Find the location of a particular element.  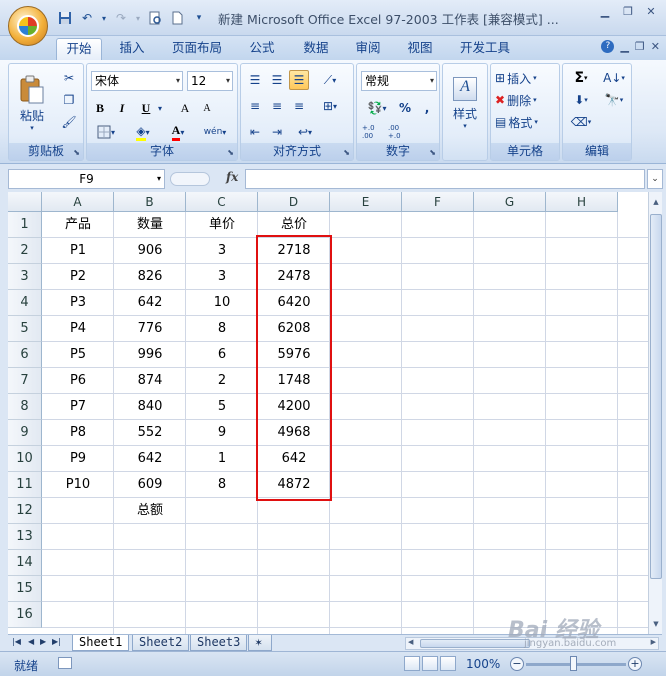

row-header-13: 13 is located at coordinates (25, 537).